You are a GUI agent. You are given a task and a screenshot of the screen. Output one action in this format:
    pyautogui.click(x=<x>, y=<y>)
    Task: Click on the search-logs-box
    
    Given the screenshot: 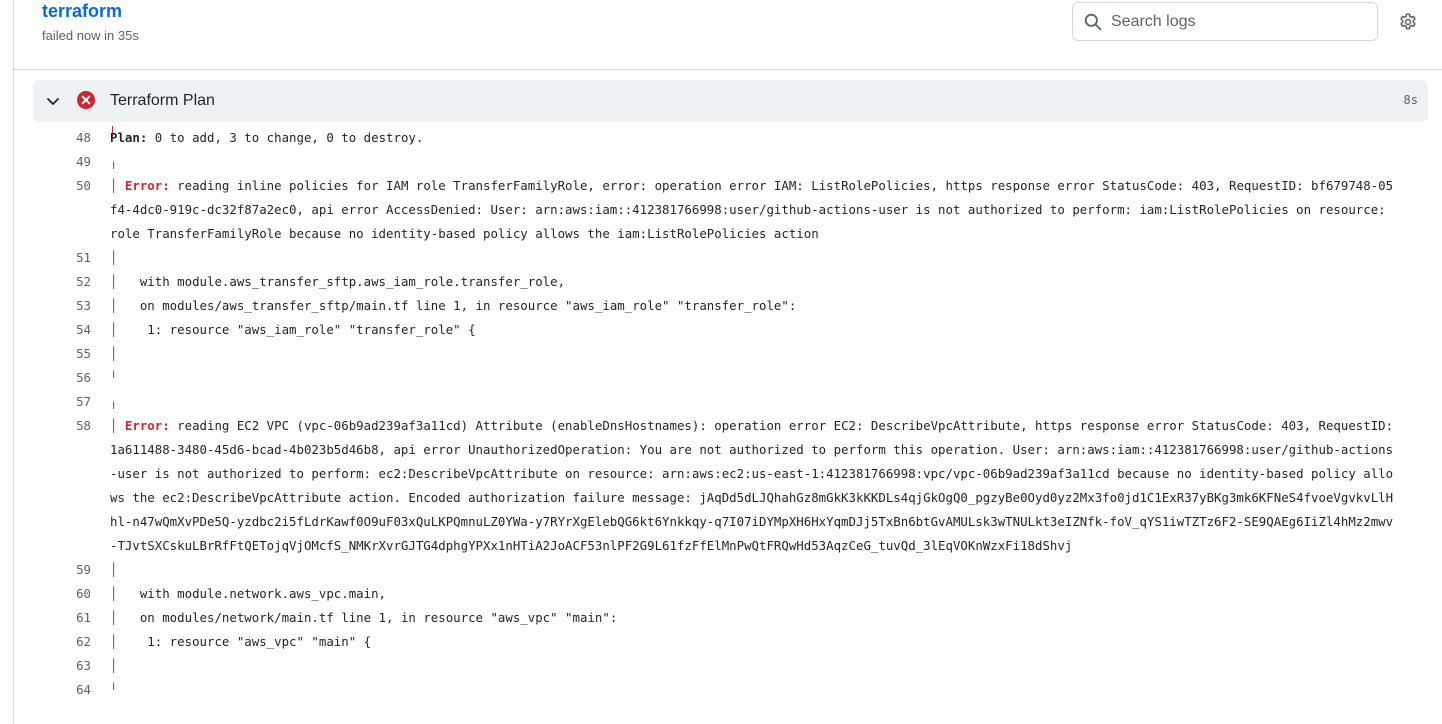 What is the action you would take?
    pyautogui.click(x=1225, y=21)
    